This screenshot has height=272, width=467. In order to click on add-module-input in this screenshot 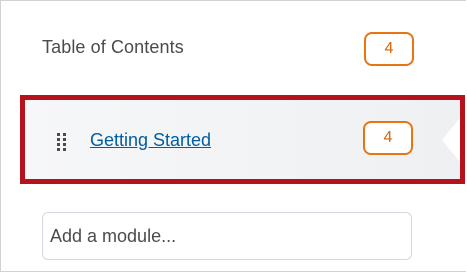, I will do `click(227, 236)`.